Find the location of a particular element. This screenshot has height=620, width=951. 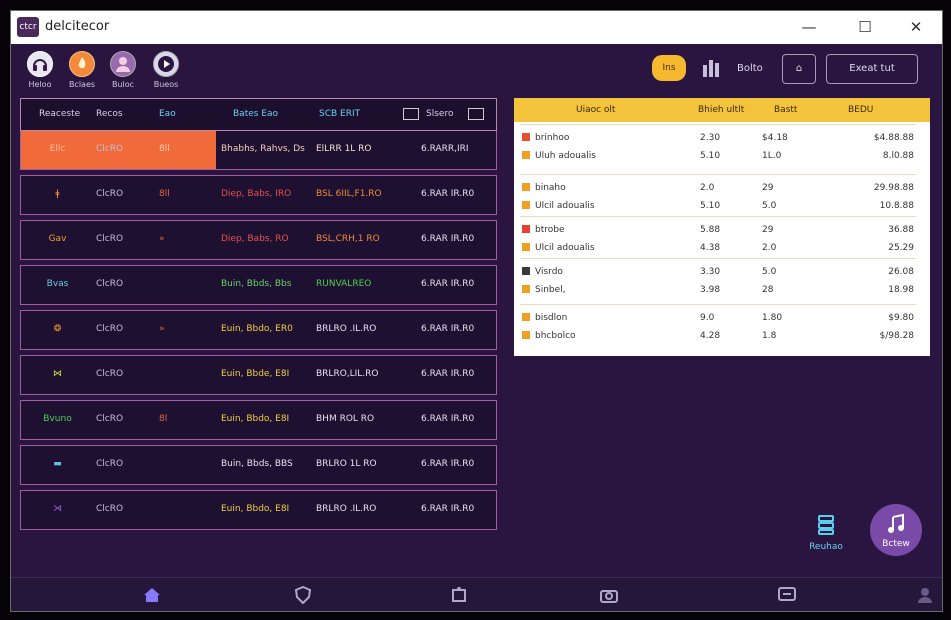

minimize-button: — is located at coordinates (809, 27).